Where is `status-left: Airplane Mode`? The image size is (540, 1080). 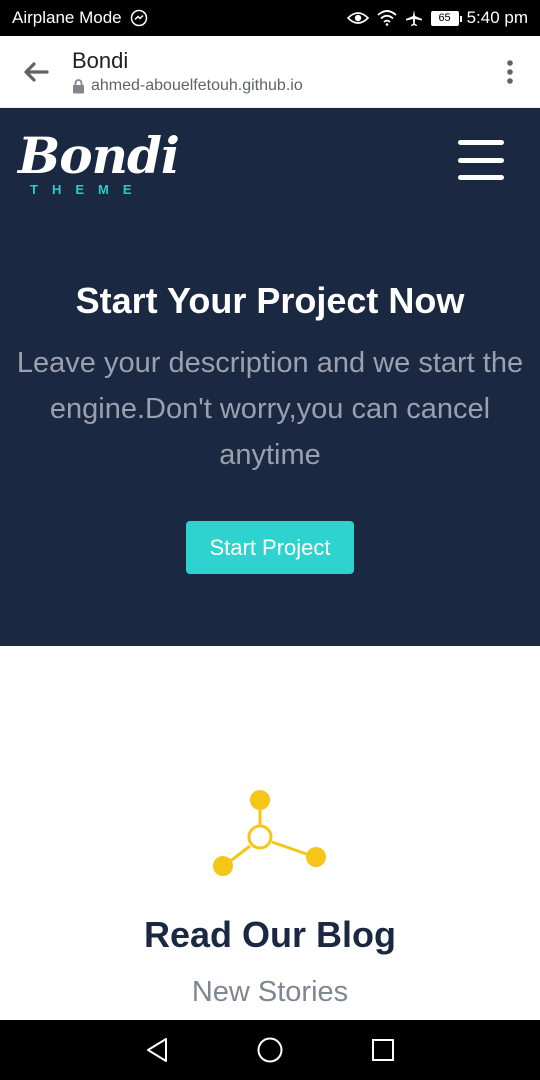 status-left: Airplane Mode is located at coordinates (80, 18).